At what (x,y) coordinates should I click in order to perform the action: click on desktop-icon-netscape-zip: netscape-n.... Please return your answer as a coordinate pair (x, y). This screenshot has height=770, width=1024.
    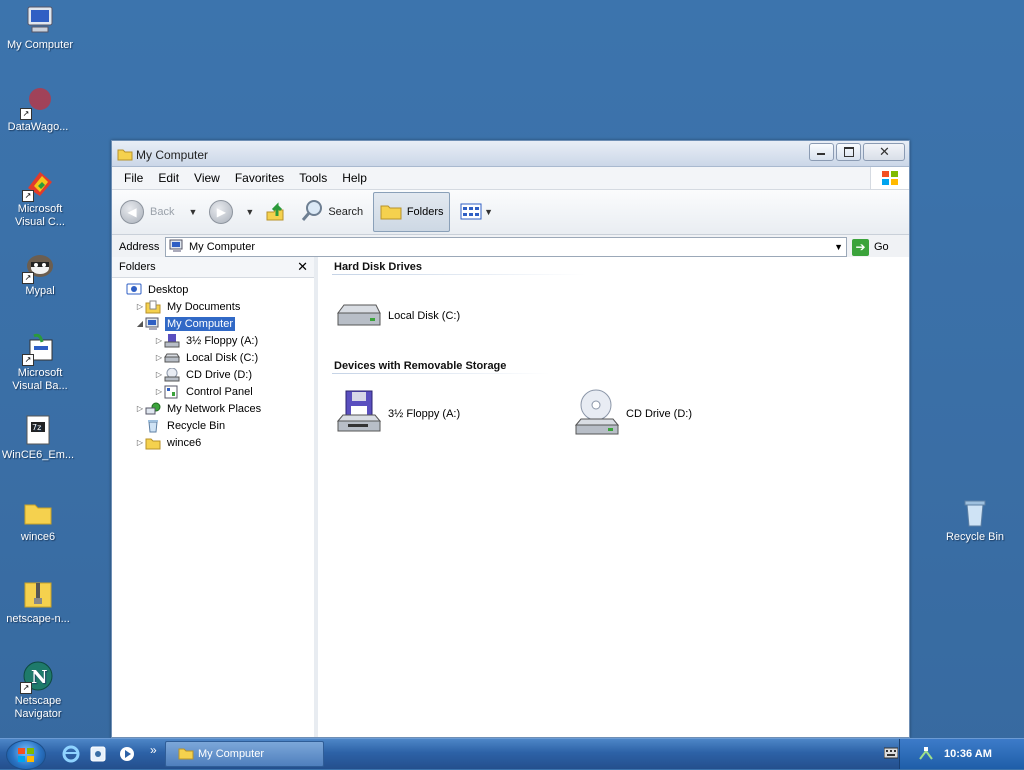
    Looking at the image, I should click on (38, 602).